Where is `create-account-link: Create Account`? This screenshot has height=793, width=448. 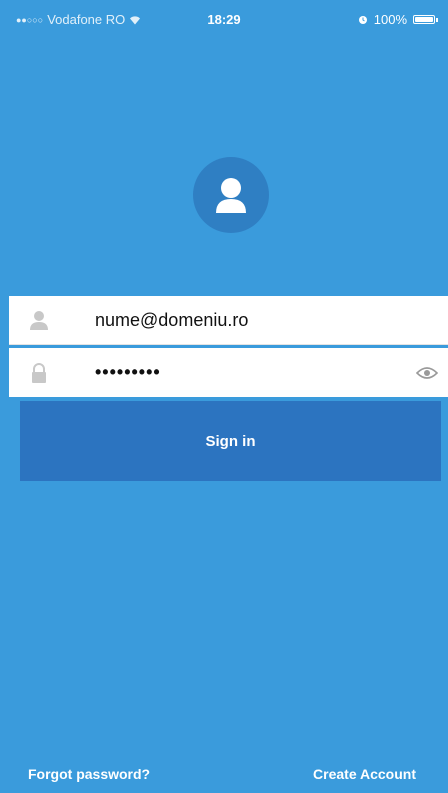 create-account-link: Create Account is located at coordinates (364, 774).